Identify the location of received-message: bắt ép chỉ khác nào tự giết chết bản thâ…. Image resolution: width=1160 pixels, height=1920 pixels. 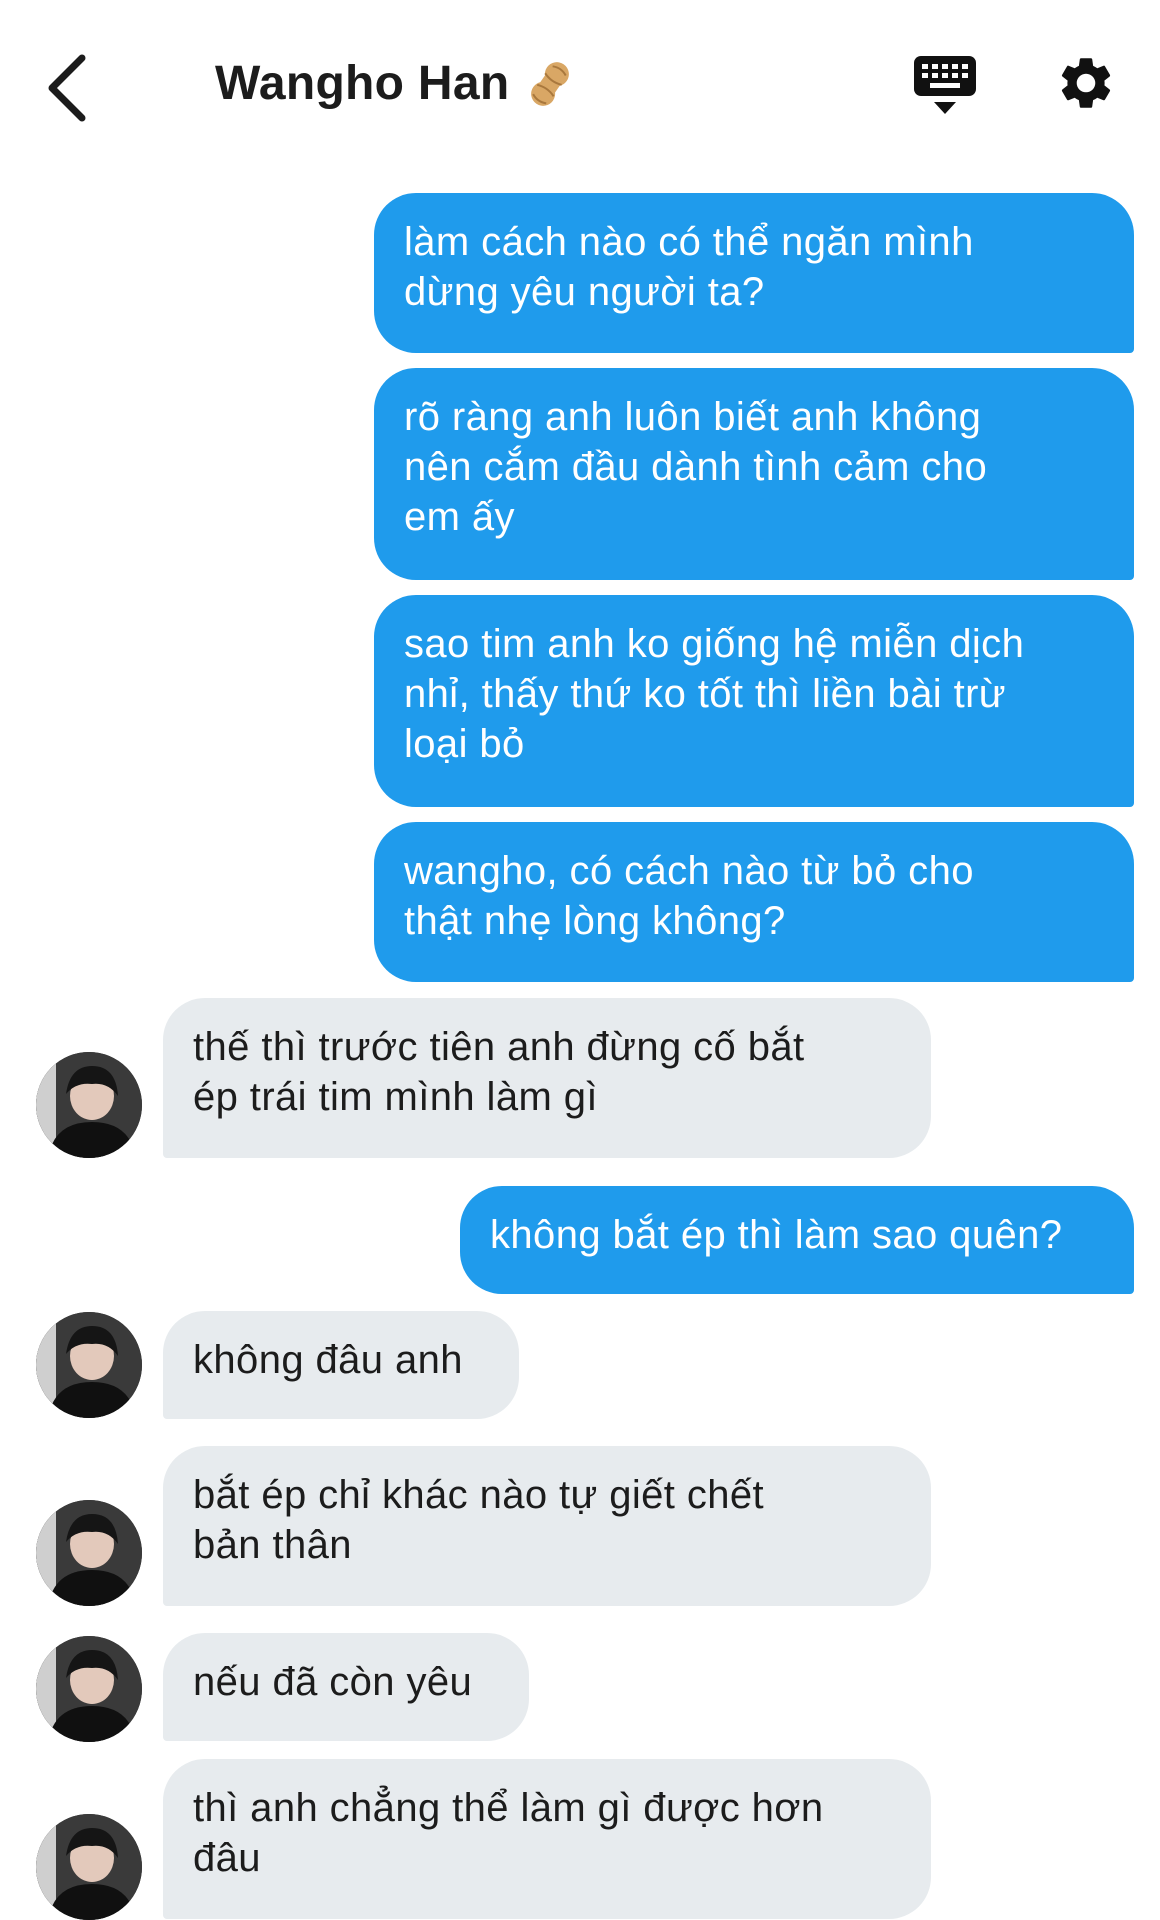
(547, 1526).